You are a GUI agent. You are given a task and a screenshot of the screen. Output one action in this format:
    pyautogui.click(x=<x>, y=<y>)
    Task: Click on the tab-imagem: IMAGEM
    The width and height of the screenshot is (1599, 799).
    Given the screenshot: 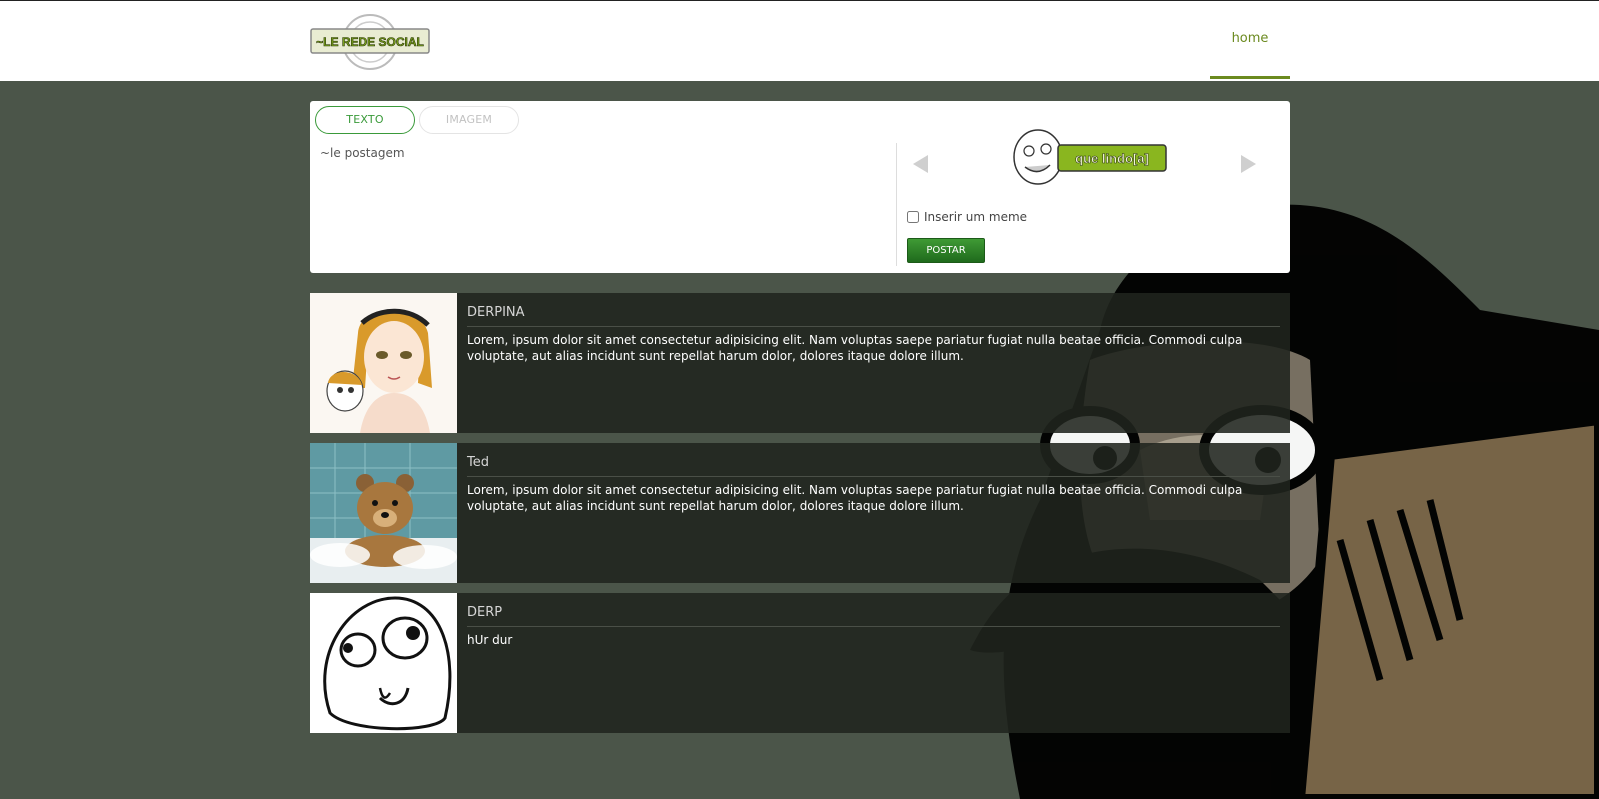 What is the action you would take?
    pyautogui.click(x=469, y=120)
    